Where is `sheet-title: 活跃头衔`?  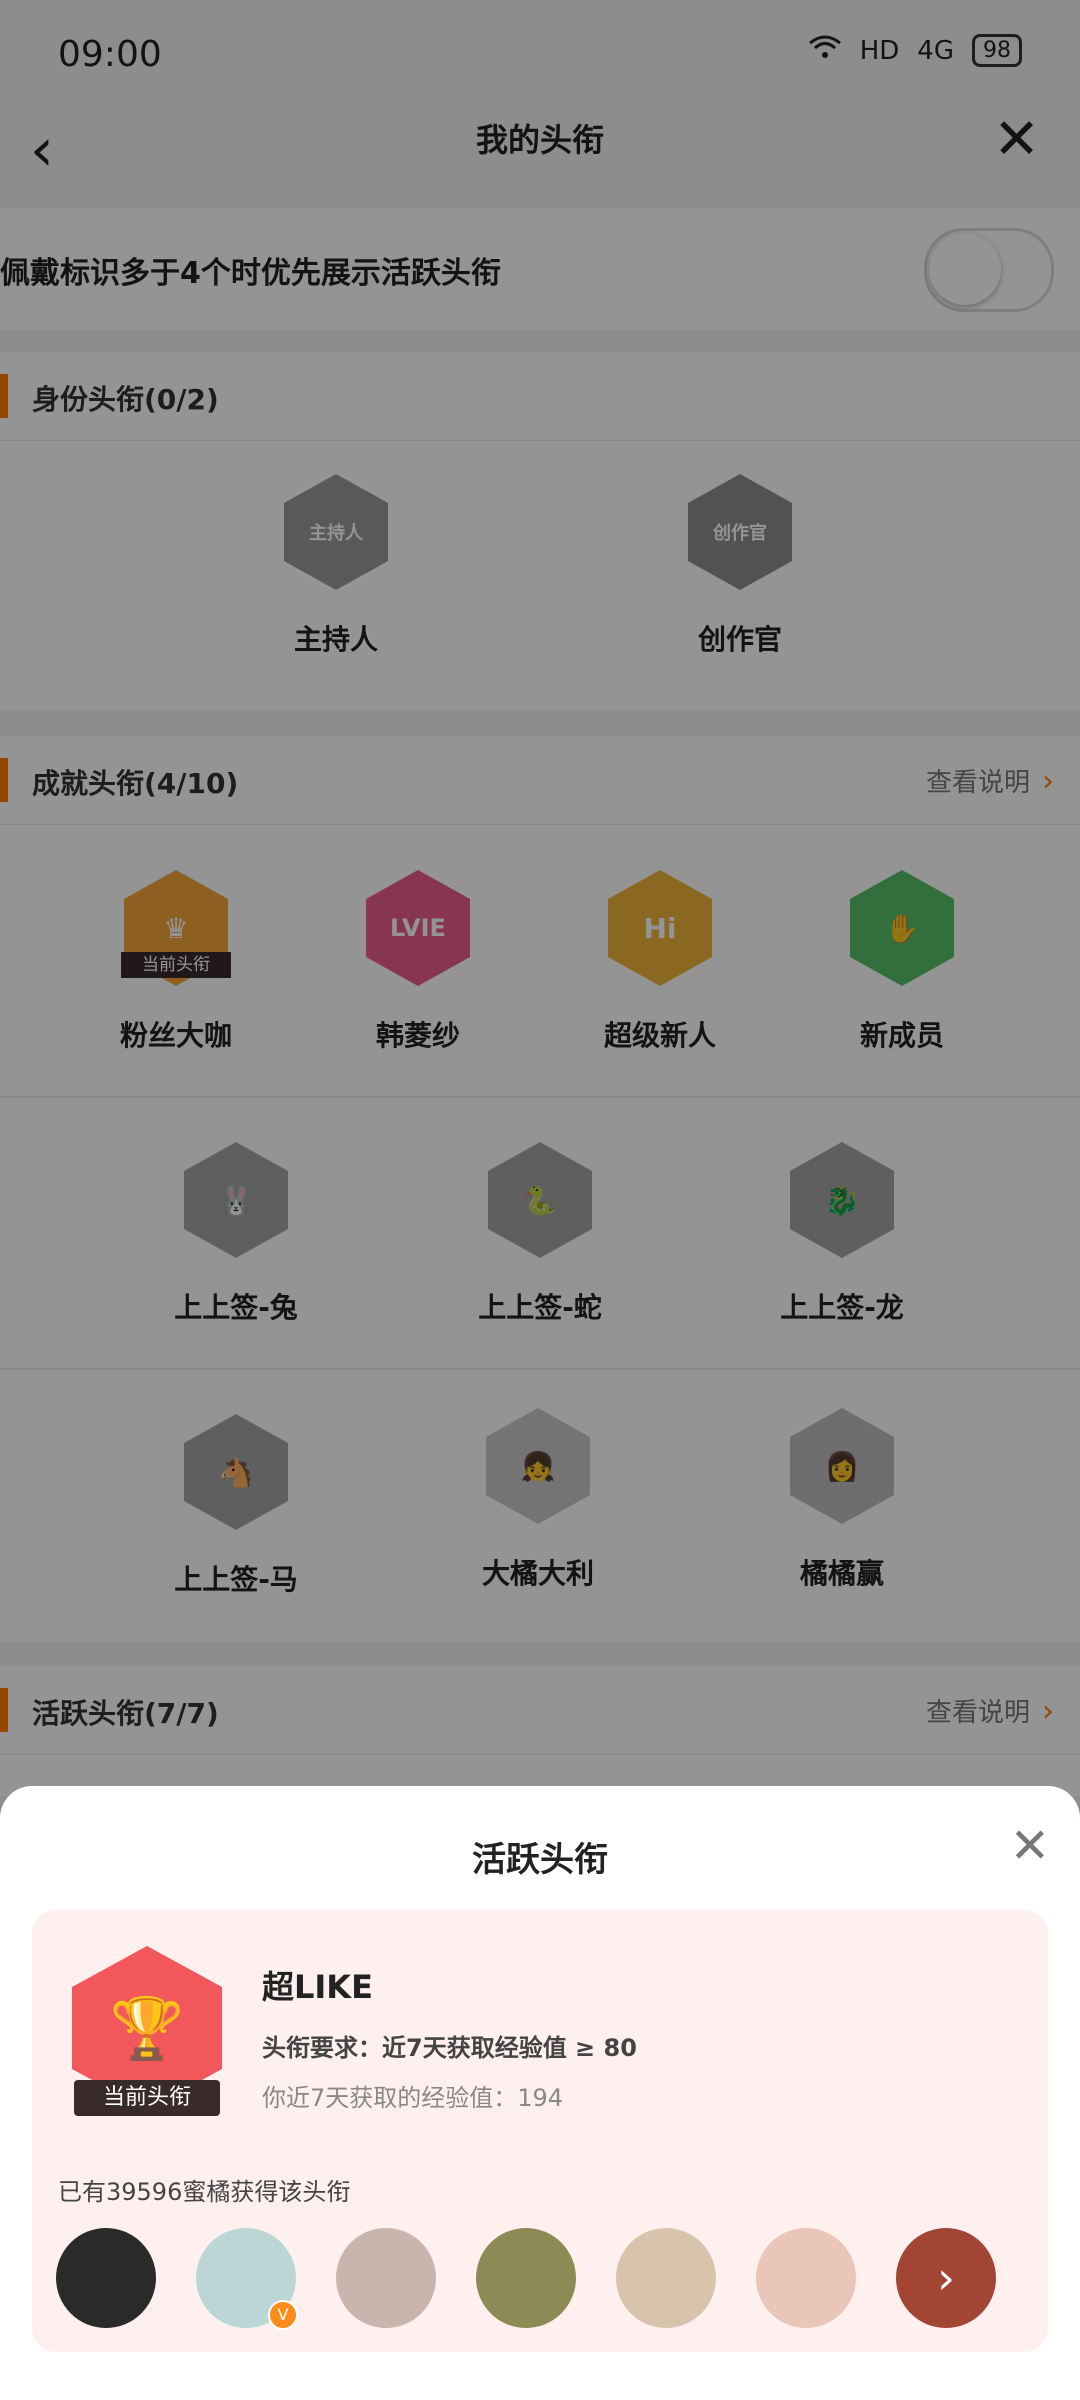
sheet-title: 活跃头衔 is located at coordinates (540, 1860).